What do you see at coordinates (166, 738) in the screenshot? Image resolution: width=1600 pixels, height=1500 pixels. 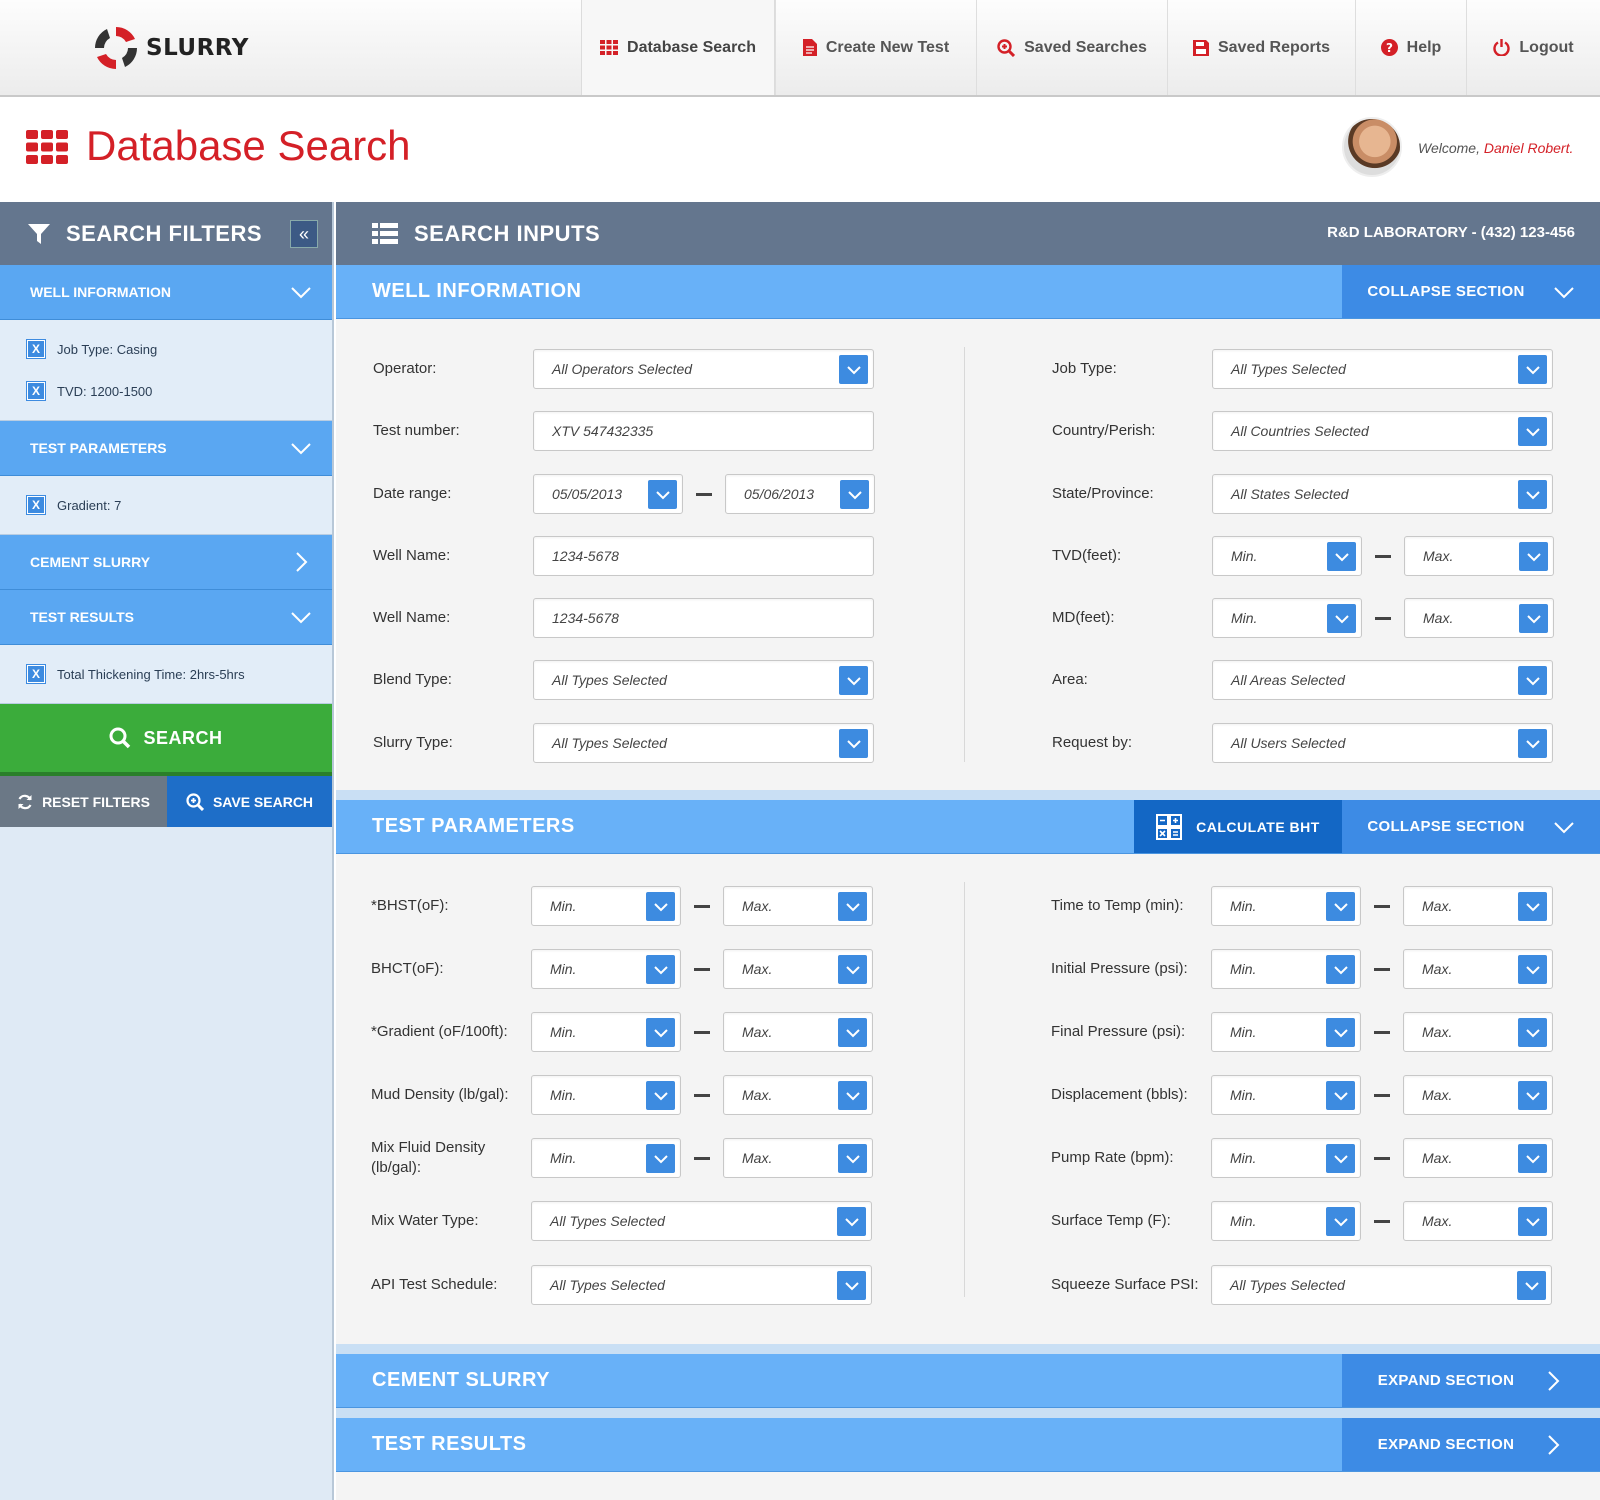 I see `search-button: SEARCH` at bounding box center [166, 738].